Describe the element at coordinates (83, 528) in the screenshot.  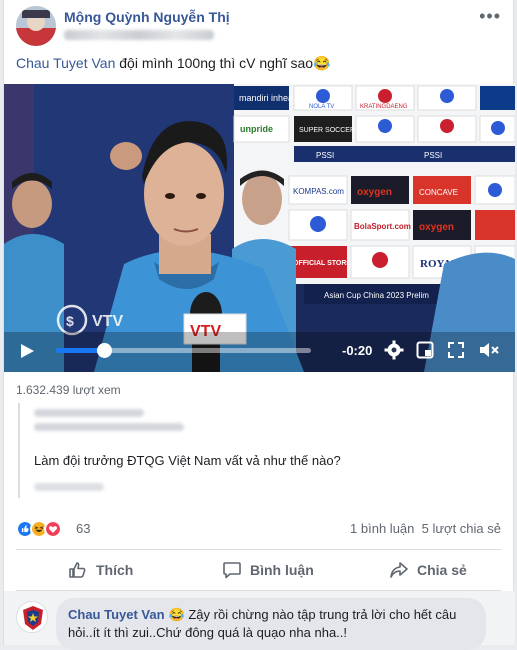
I see `reaction-count: 63` at that location.